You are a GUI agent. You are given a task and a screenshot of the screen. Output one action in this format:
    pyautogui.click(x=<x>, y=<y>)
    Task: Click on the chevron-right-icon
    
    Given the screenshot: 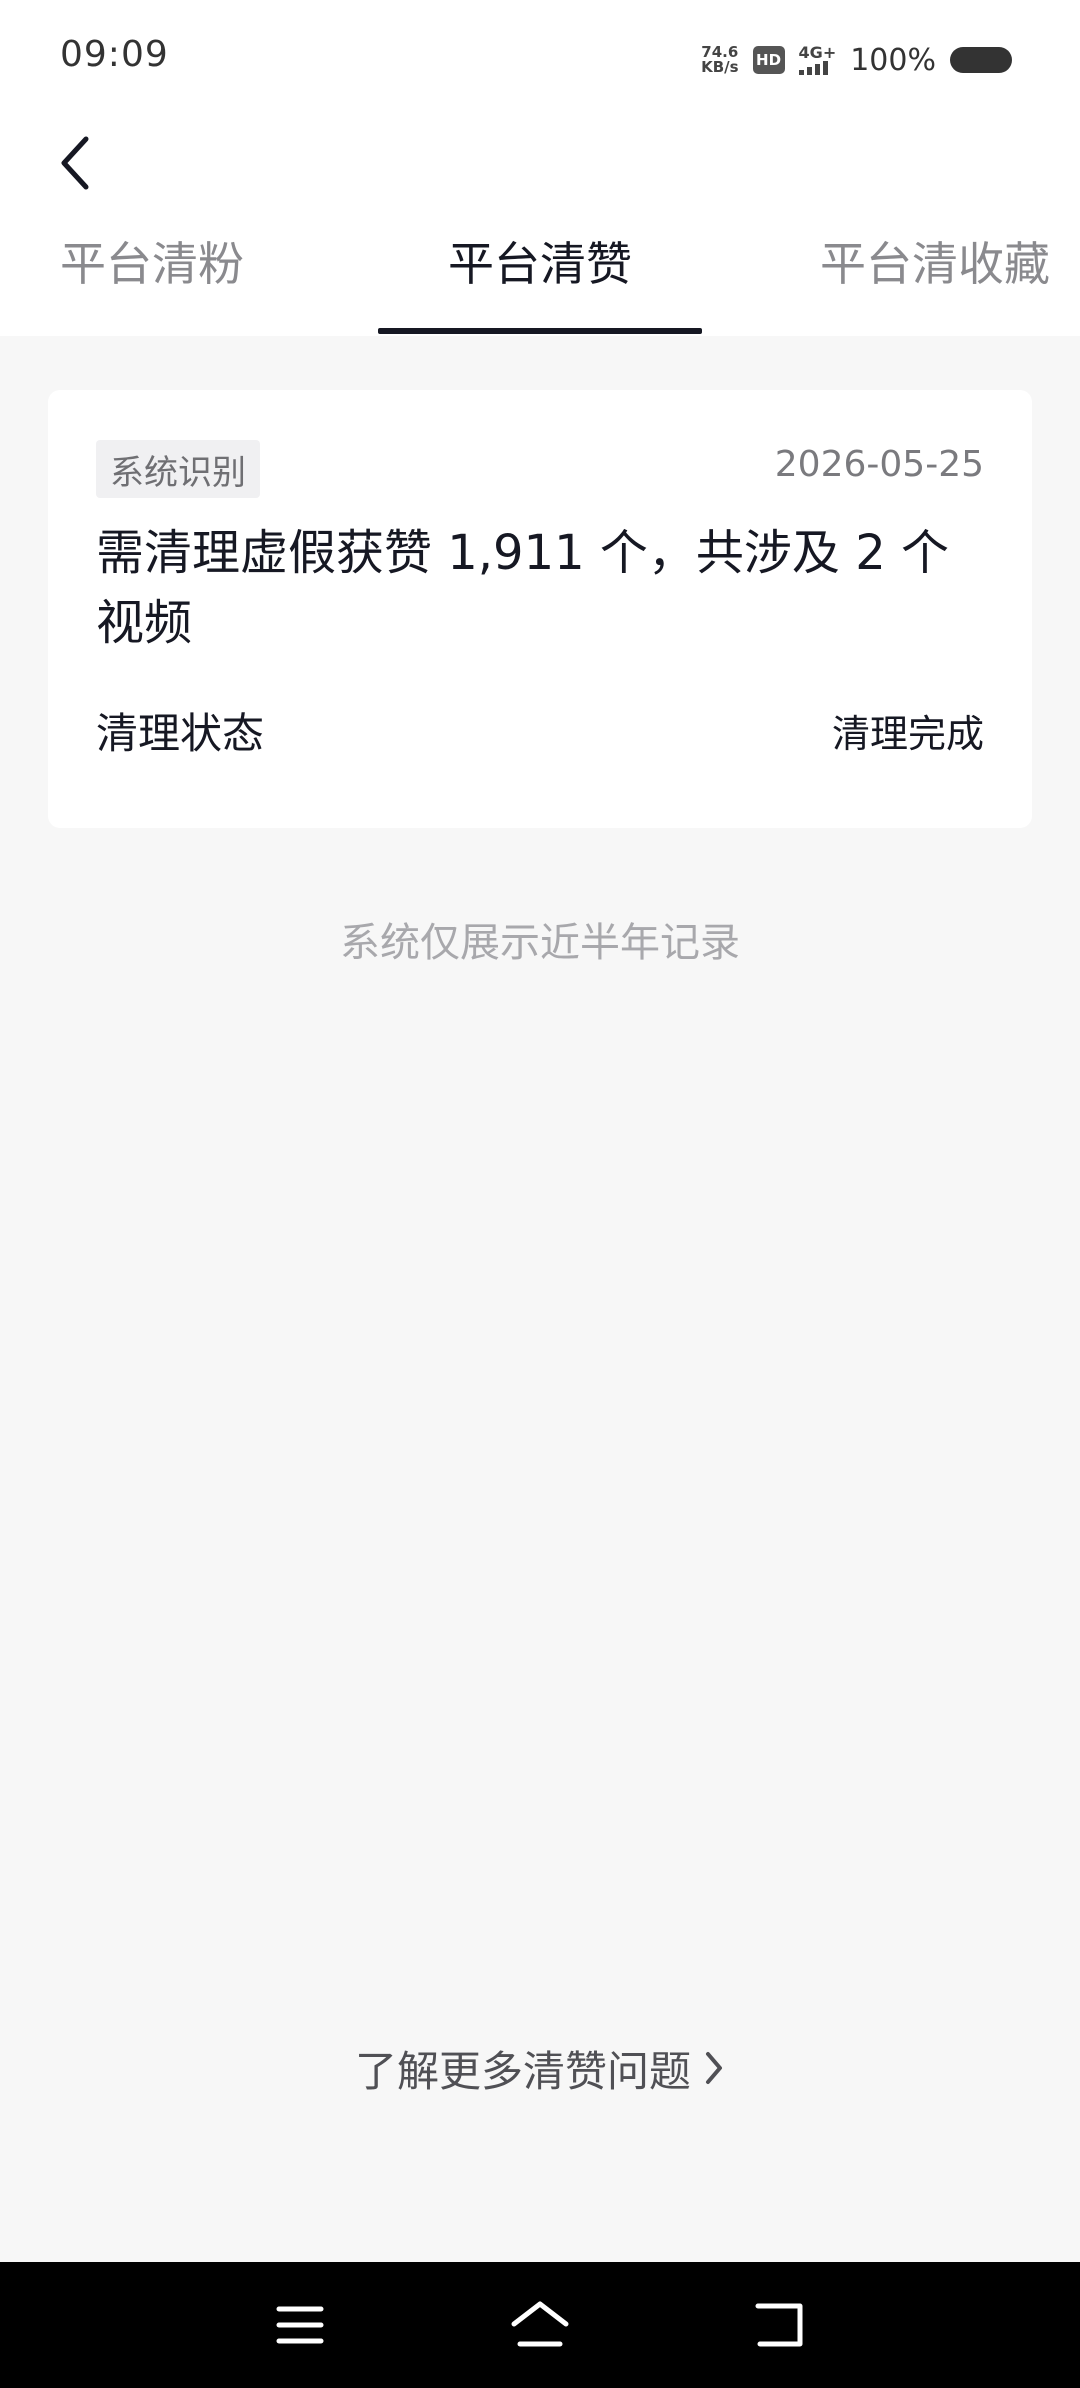 What is the action you would take?
    pyautogui.click(x=714, y=2068)
    